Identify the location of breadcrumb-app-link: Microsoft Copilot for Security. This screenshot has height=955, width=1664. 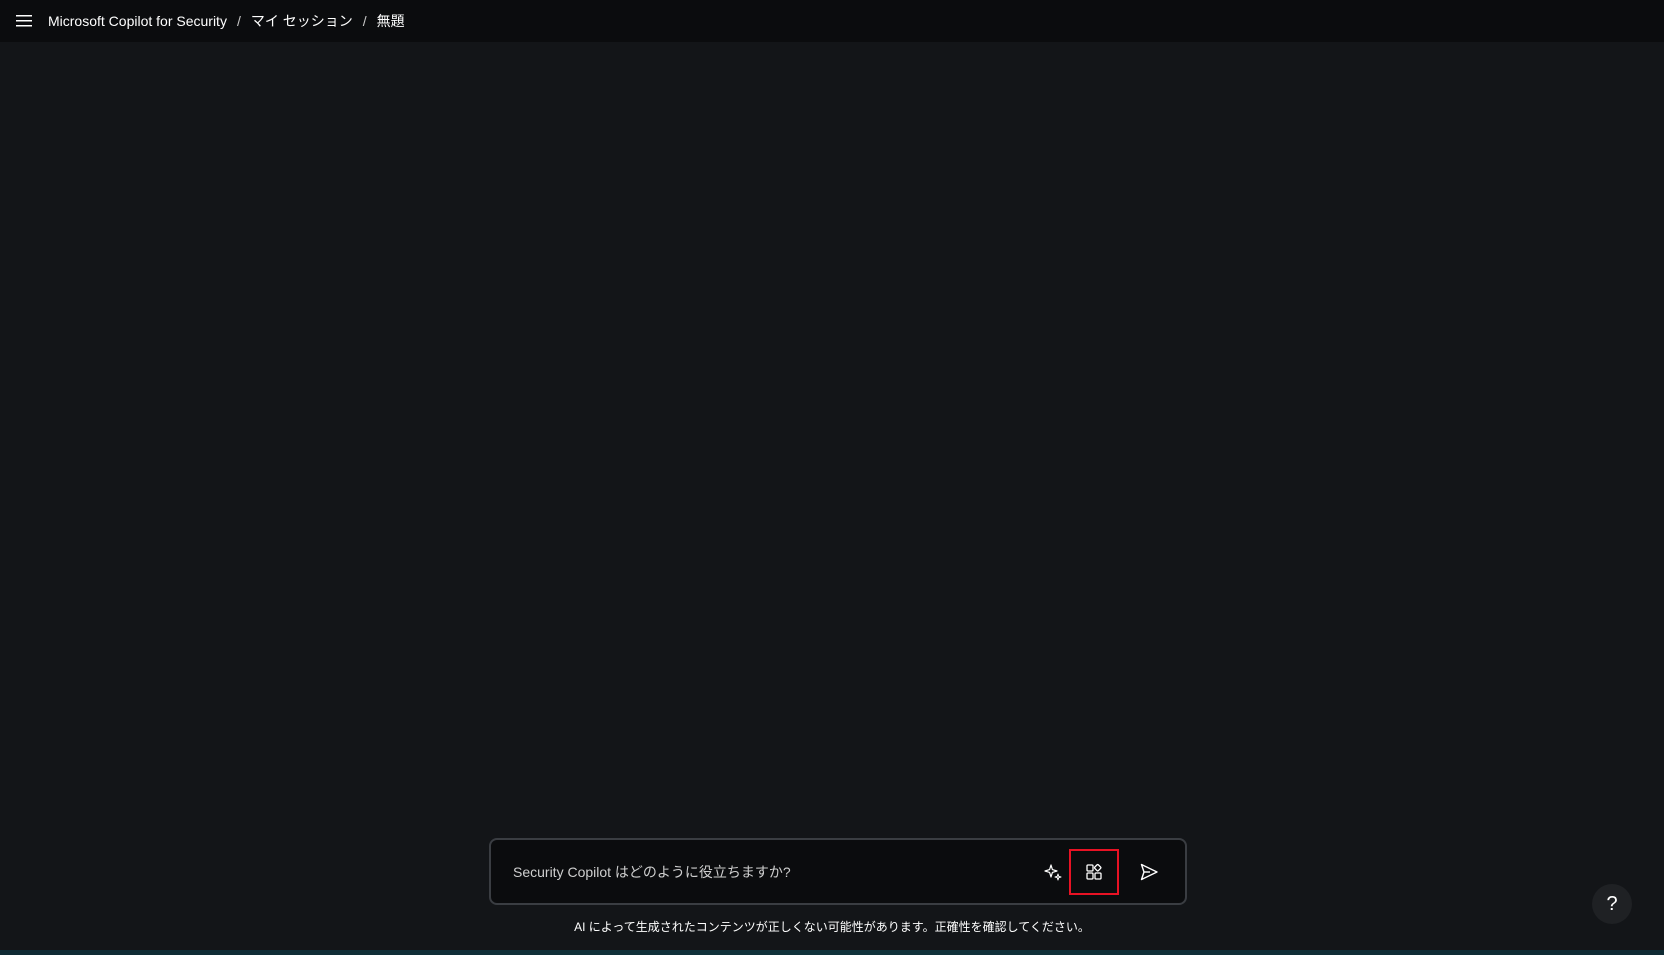
(137, 21).